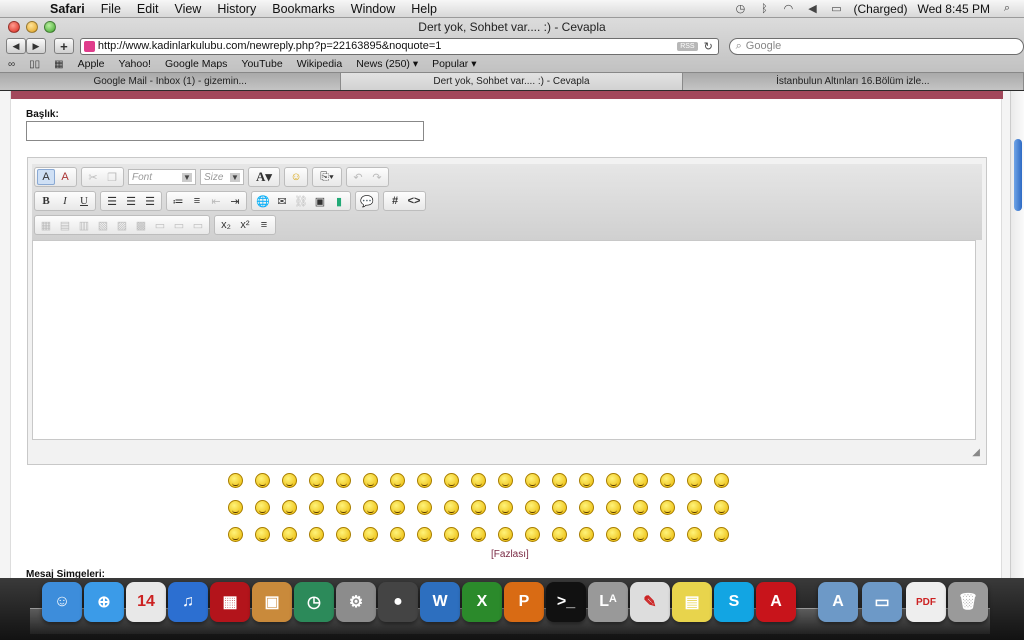 This screenshot has height=640, width=1024. I want to click on text-color-icon: A▾, so click(264, 177).